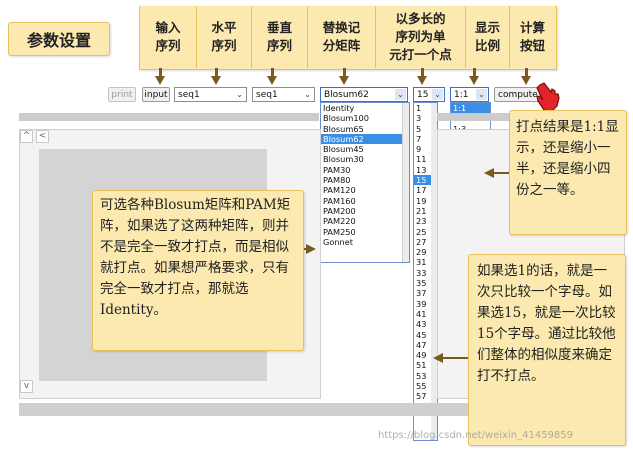 This screenshot has height=455, width=633. What do you see at coordinates (26, 386) in the screenshot?
I see `scroll-down-button: v` at bounding box center [26, 386].